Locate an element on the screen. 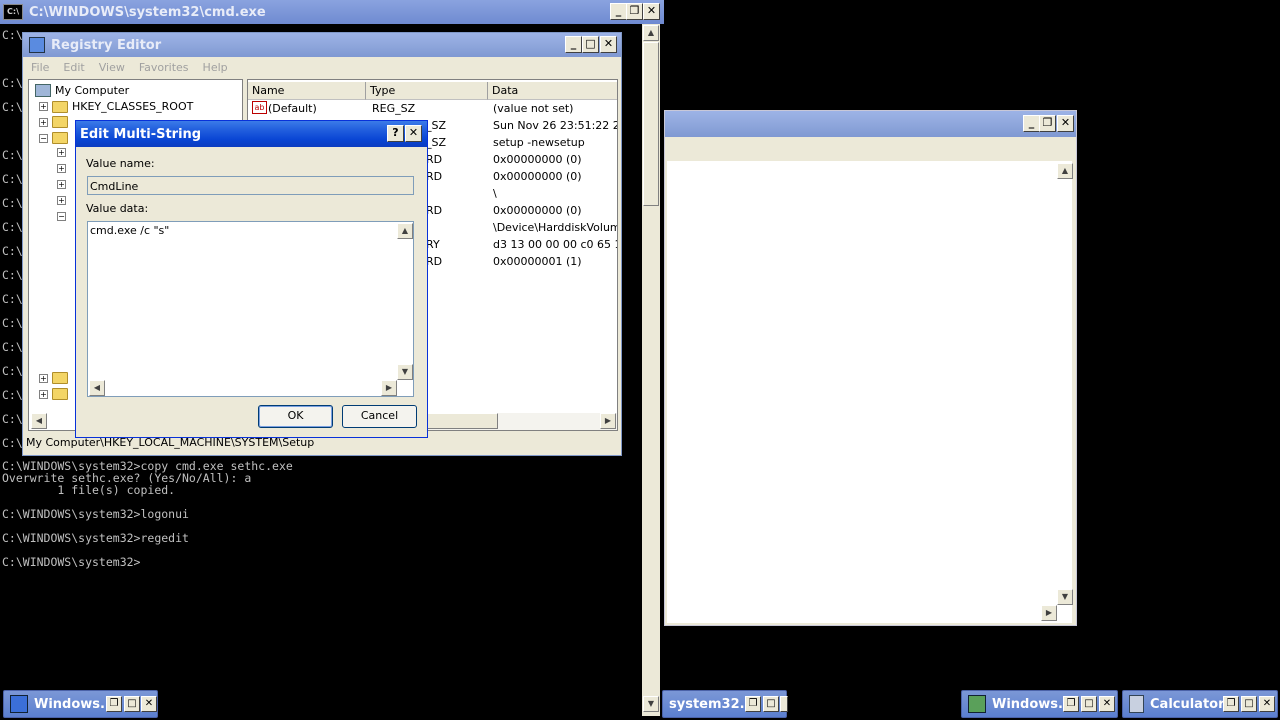  scroll-thumb is located at coordinates (651, 124).